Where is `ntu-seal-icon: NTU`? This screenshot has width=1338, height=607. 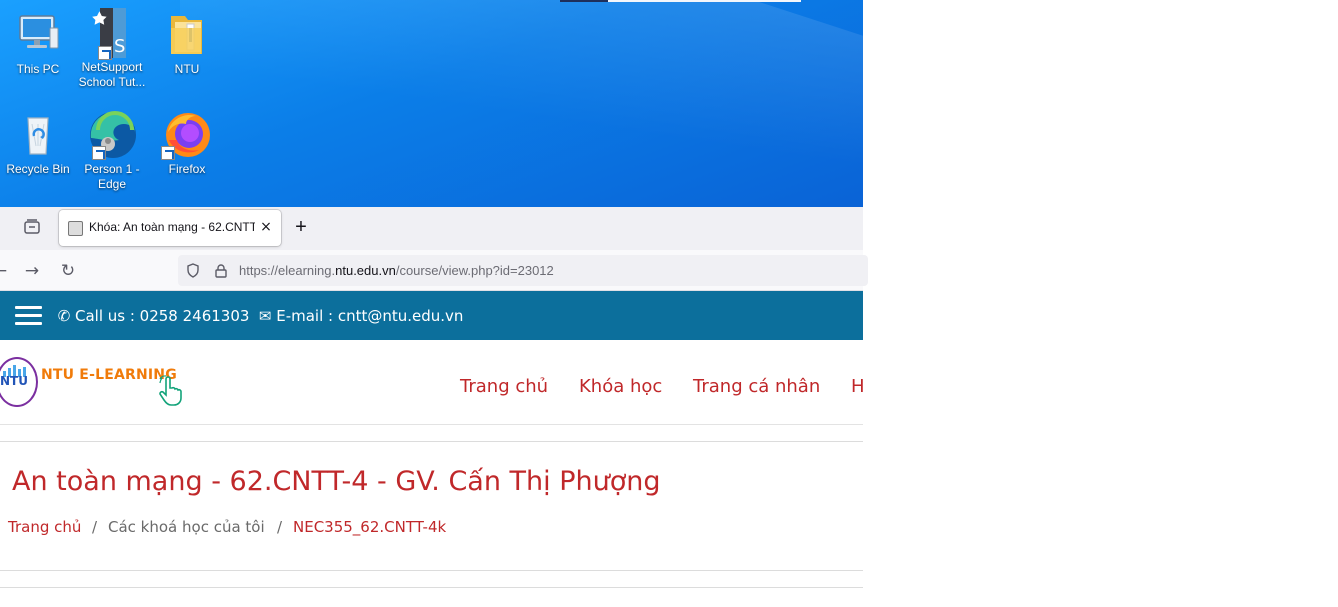
ntu-seal-icon: NTU is located at coordinates (19, 382).